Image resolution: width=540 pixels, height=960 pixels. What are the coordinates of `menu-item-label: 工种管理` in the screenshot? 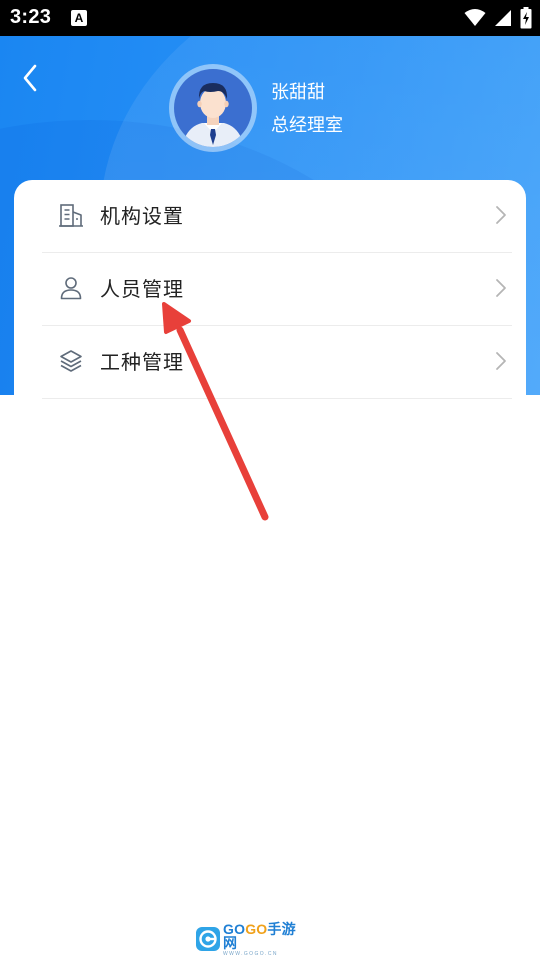 It's located at (142, 362).